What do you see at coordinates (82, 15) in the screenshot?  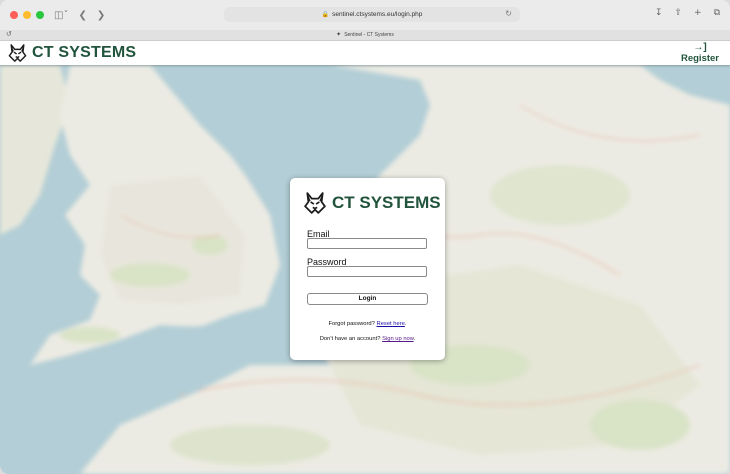 I see `back-icon: ❮` at bounding box center [82, 15].